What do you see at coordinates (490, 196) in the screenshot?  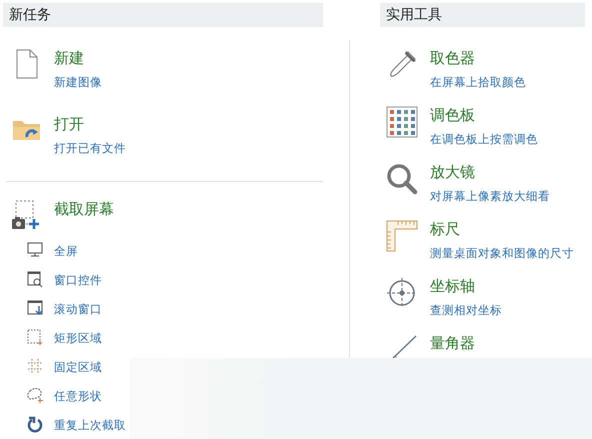 I see `tool-description: 对屏幕上像素放大细看` at bounding box center [490, 196].